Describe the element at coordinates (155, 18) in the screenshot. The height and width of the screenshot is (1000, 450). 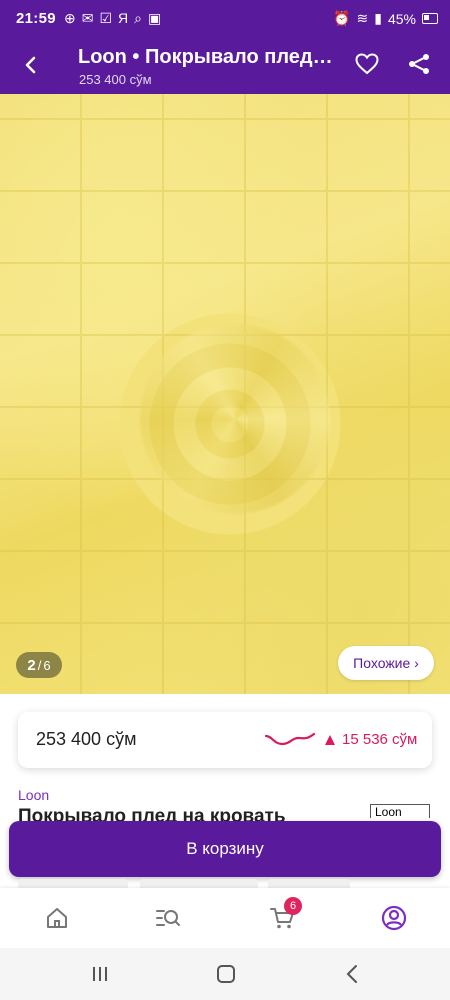
I see `image-icon: ▣` at that location.